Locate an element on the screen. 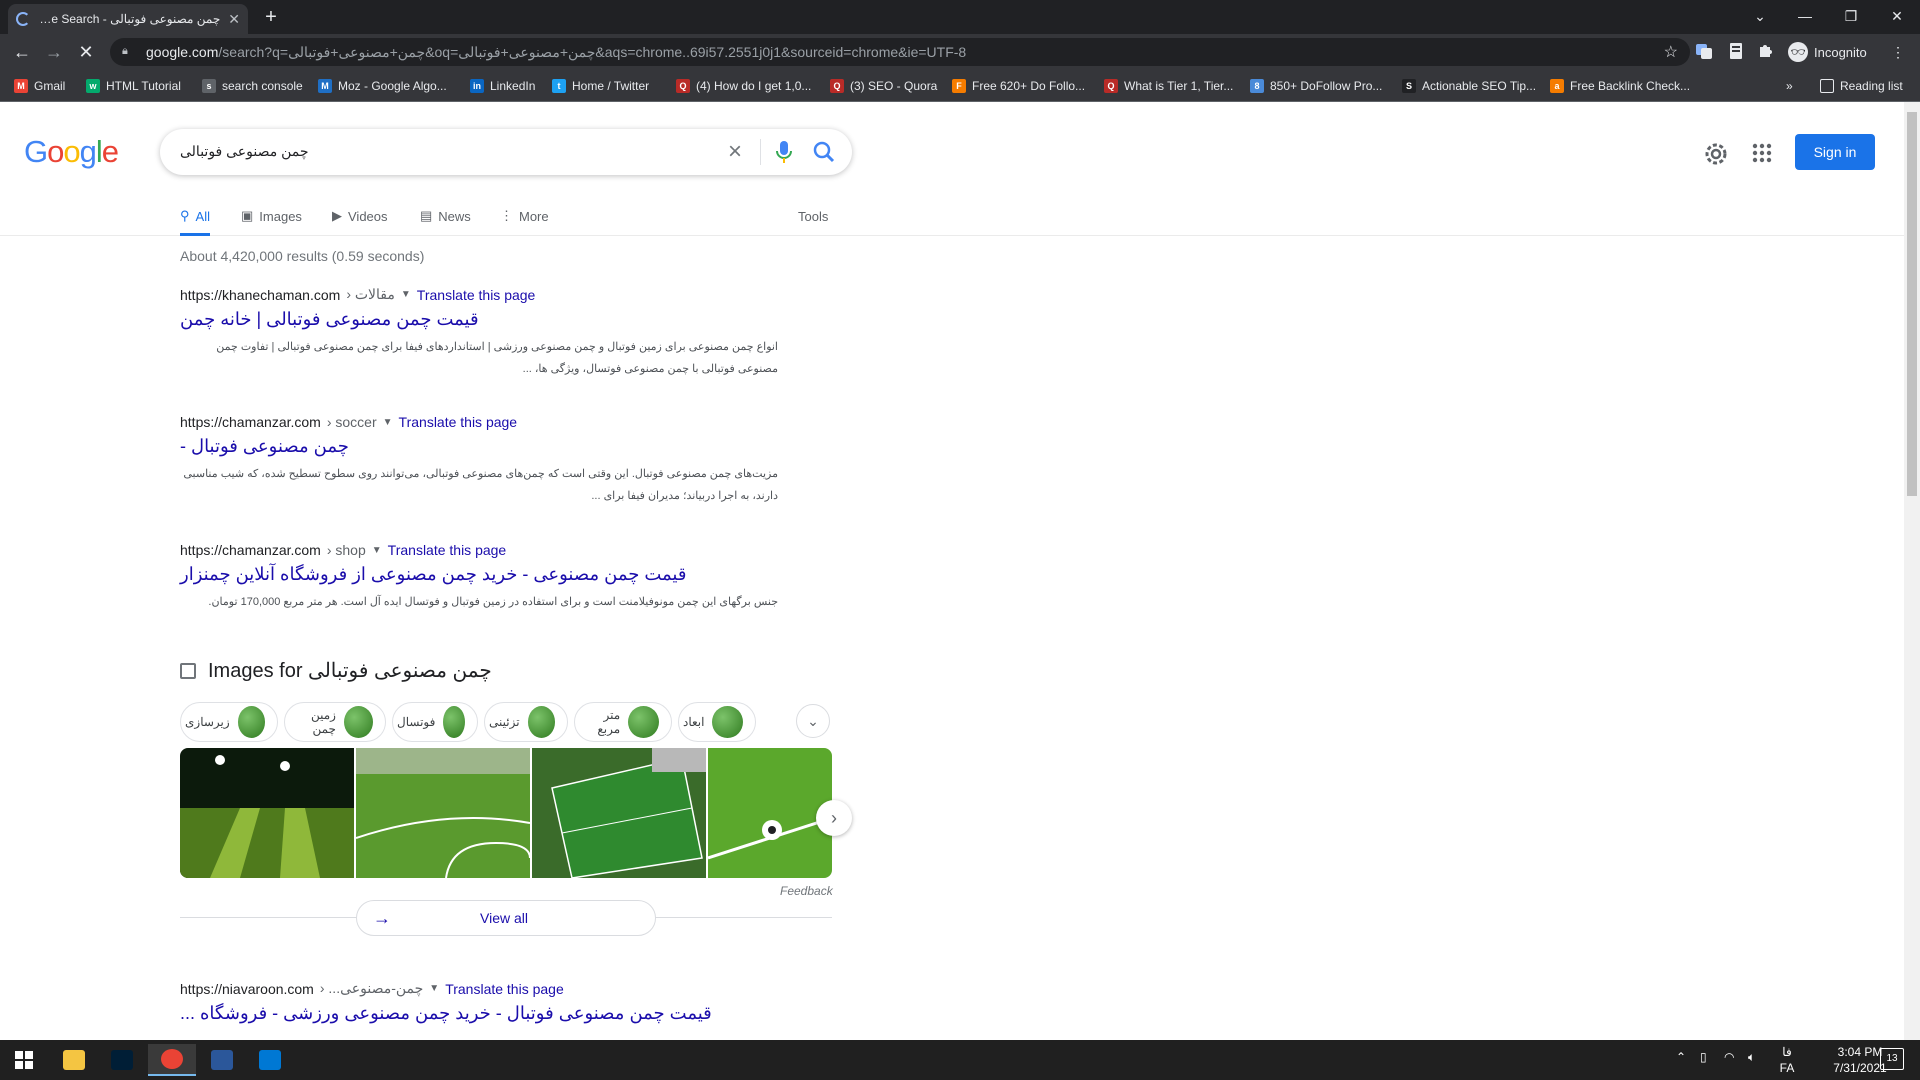  minimize-button: — is located at coordinates (1805, 17).